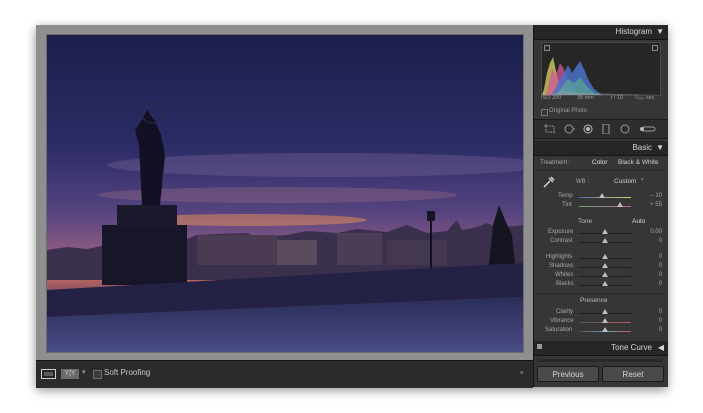 This screenshot has height=413, width=703. Describe the element at coordinates (652, 205) in the screenshot. I see `tint-value: + 55` at that location.